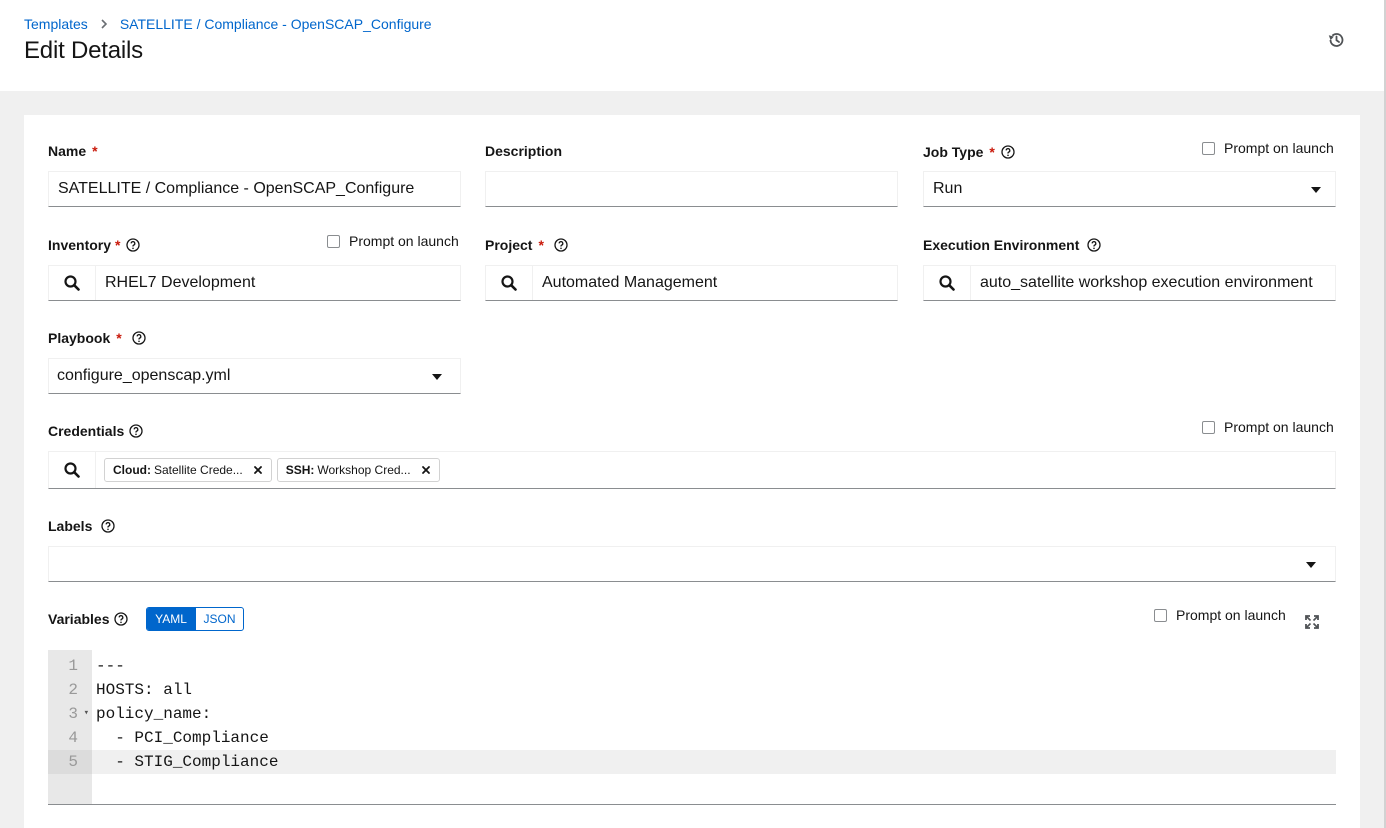 The image size is (1386, 828). I want to click on chip-type: Cloud:, so click(132, 470).